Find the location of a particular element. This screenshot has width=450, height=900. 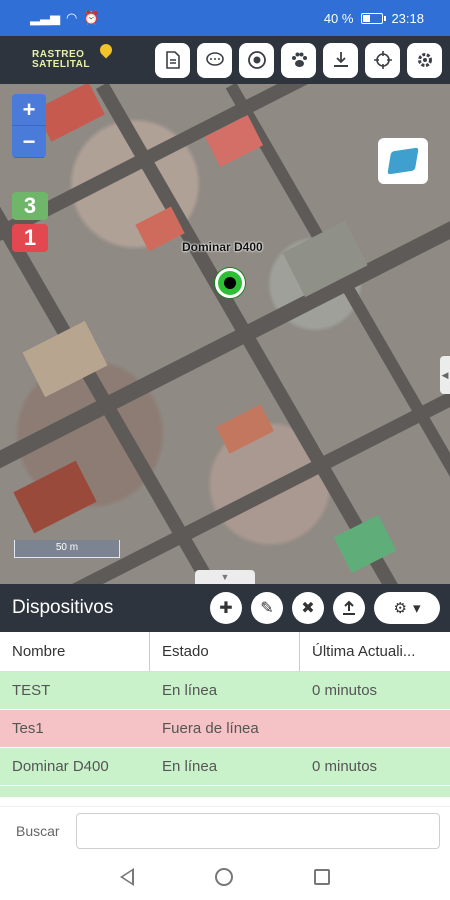

zoom-in-button: + is located at coordinates (29, 110).